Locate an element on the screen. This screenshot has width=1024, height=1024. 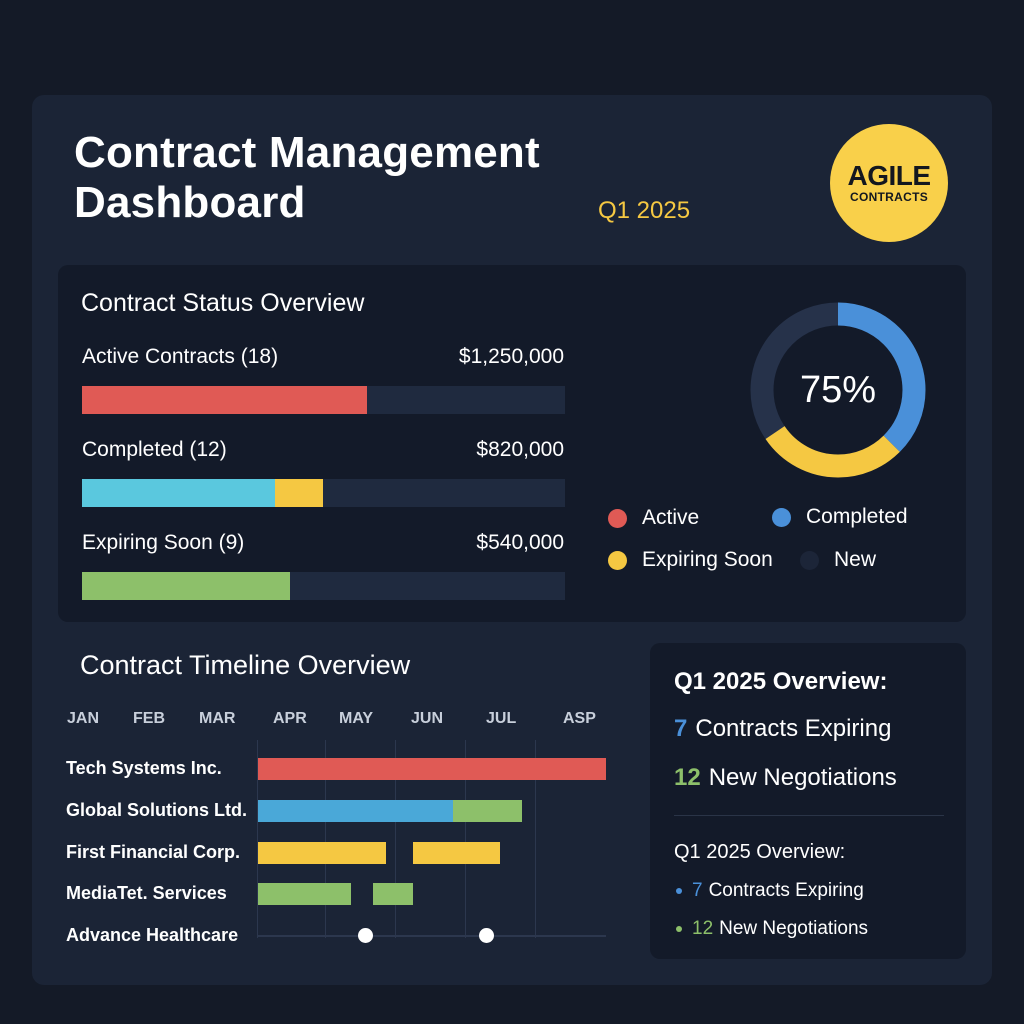
timeline-row-label: Tech Systems Inc. is located at coordinates (144, 768).